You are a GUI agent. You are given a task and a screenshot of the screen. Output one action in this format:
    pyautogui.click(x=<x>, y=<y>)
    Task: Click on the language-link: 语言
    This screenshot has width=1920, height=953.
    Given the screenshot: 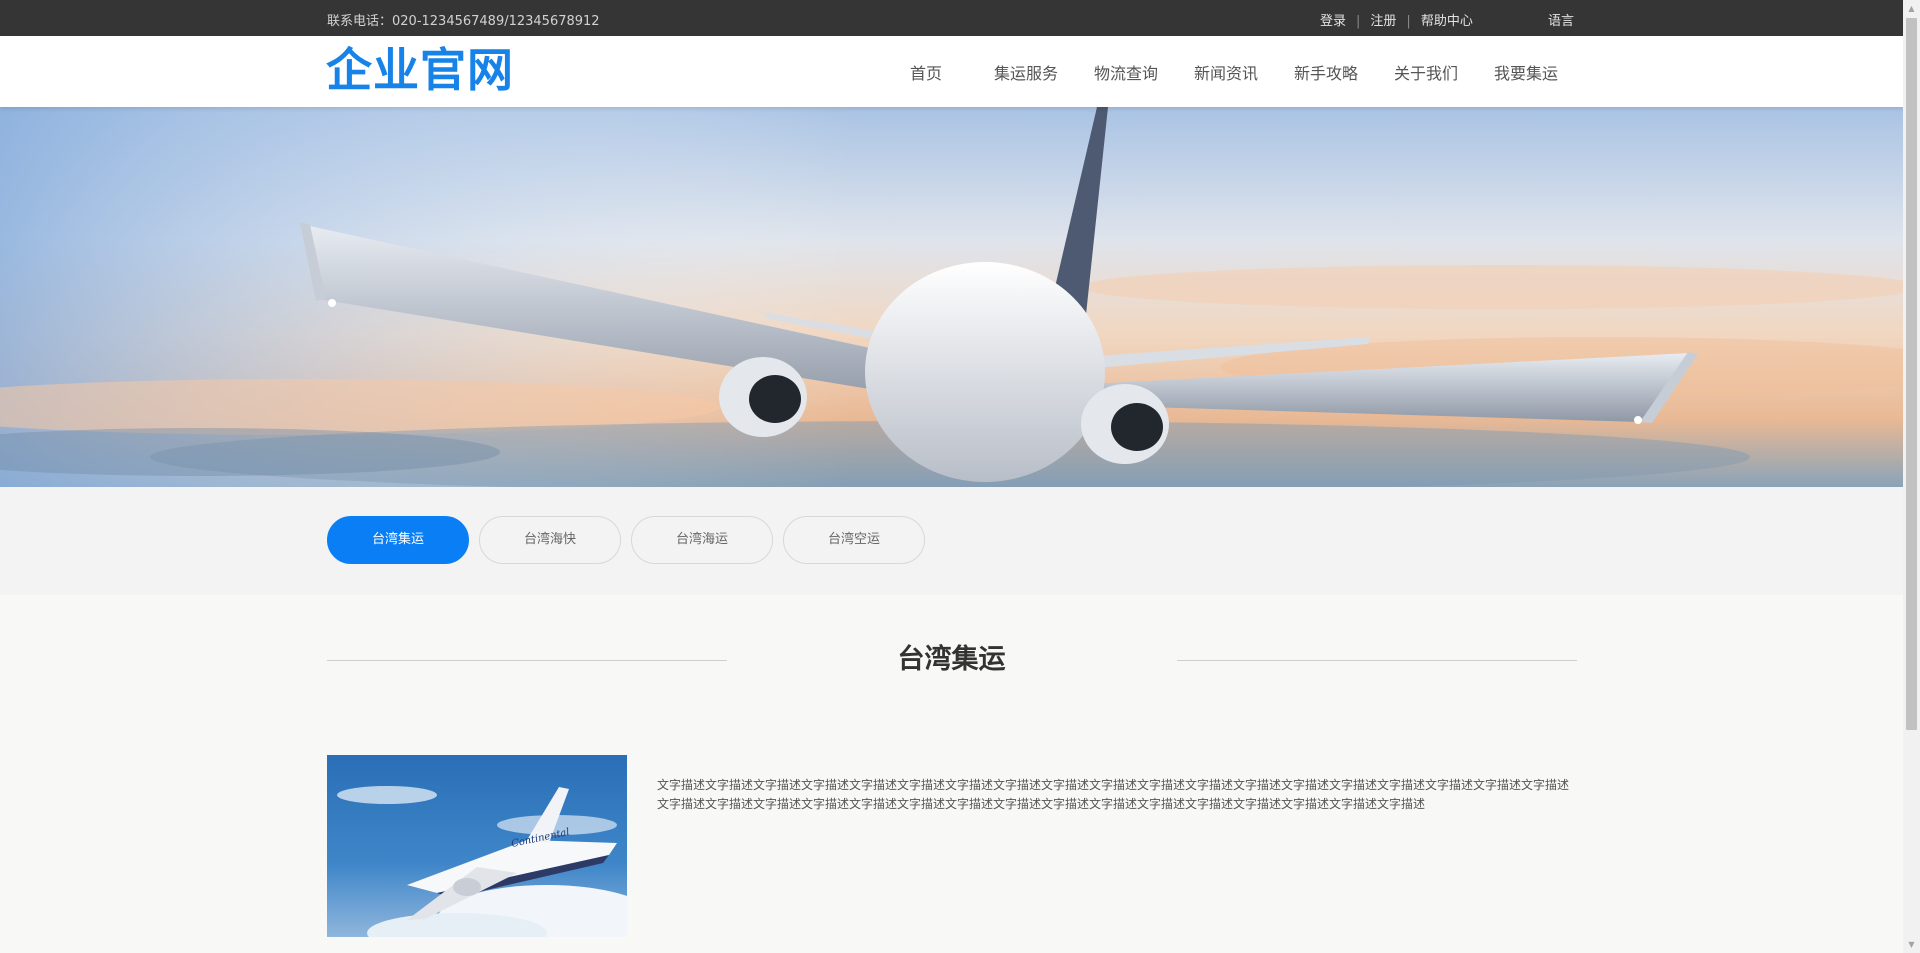 What is the action you would take?
    pyautogui.click(x=1561, y=19)
    